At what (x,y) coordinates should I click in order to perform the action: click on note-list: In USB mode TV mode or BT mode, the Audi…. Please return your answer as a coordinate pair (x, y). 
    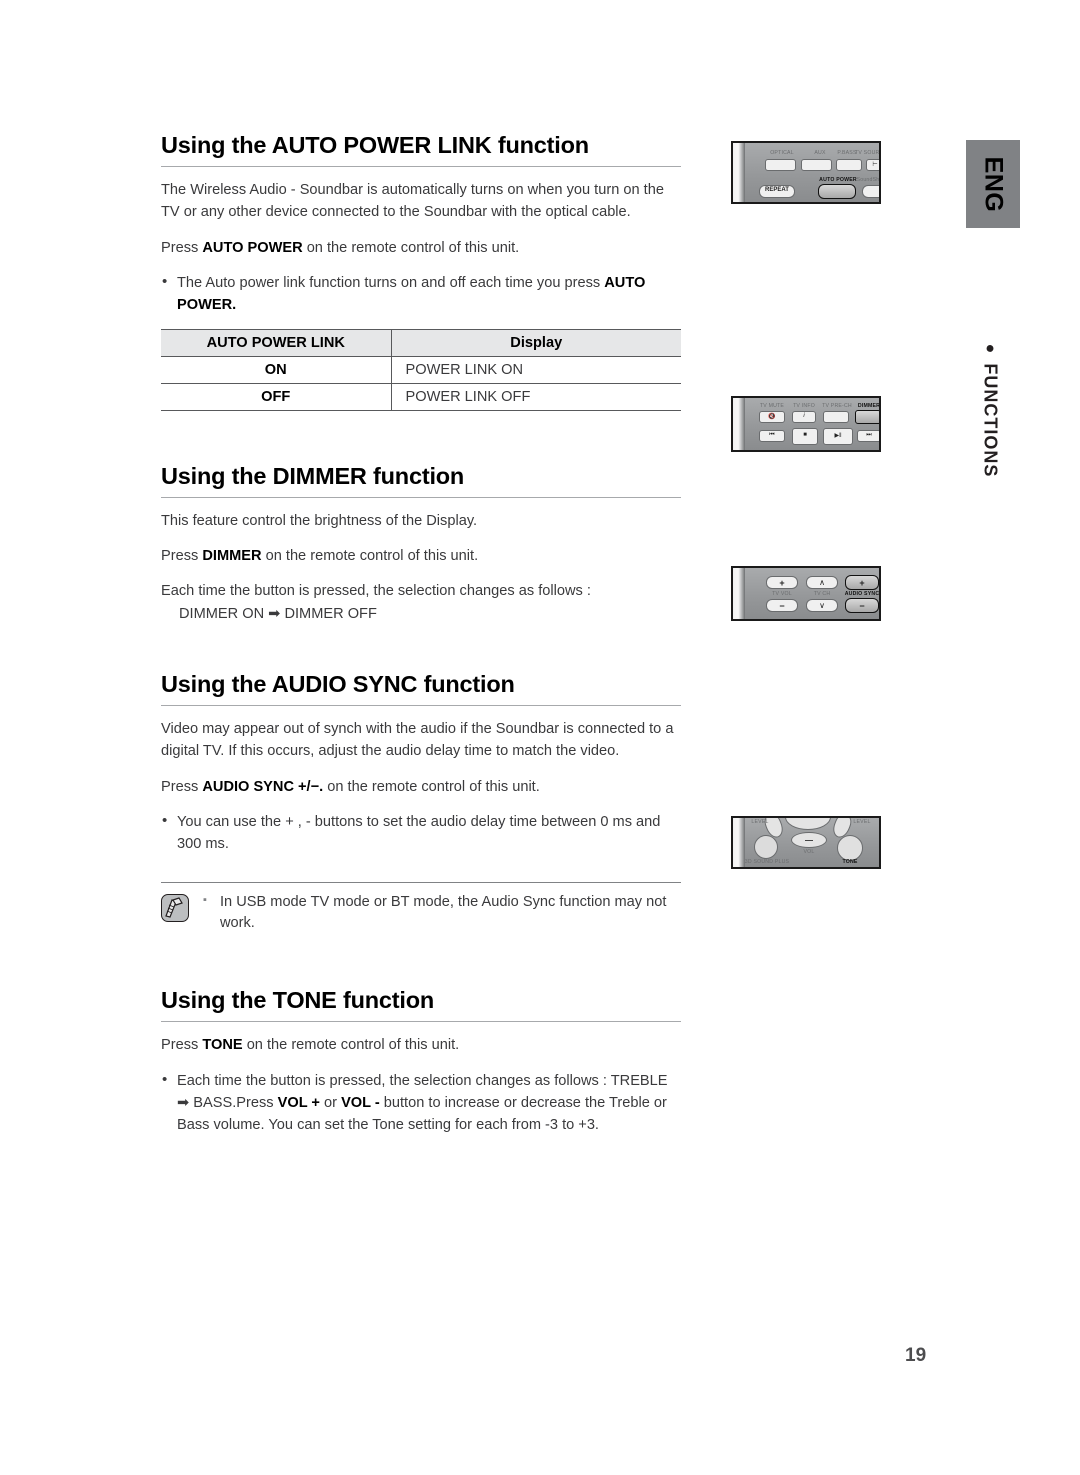
    Looking at the image, I should click on (442, 914).